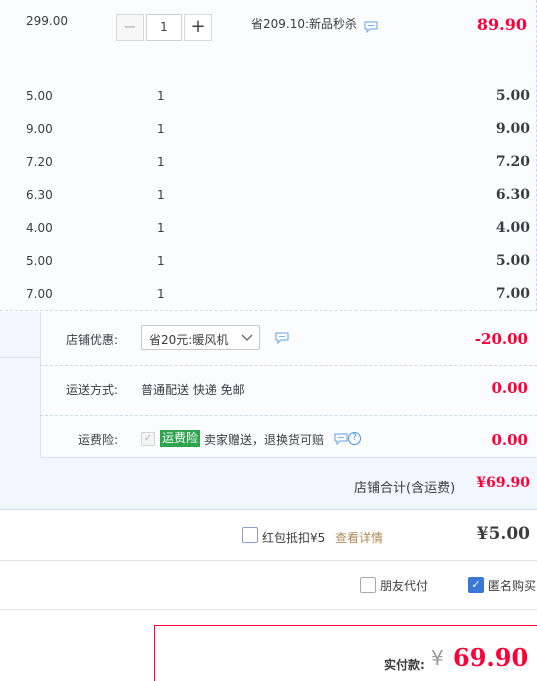  I want to click on gift-price: 4.00, so click(39, 228).